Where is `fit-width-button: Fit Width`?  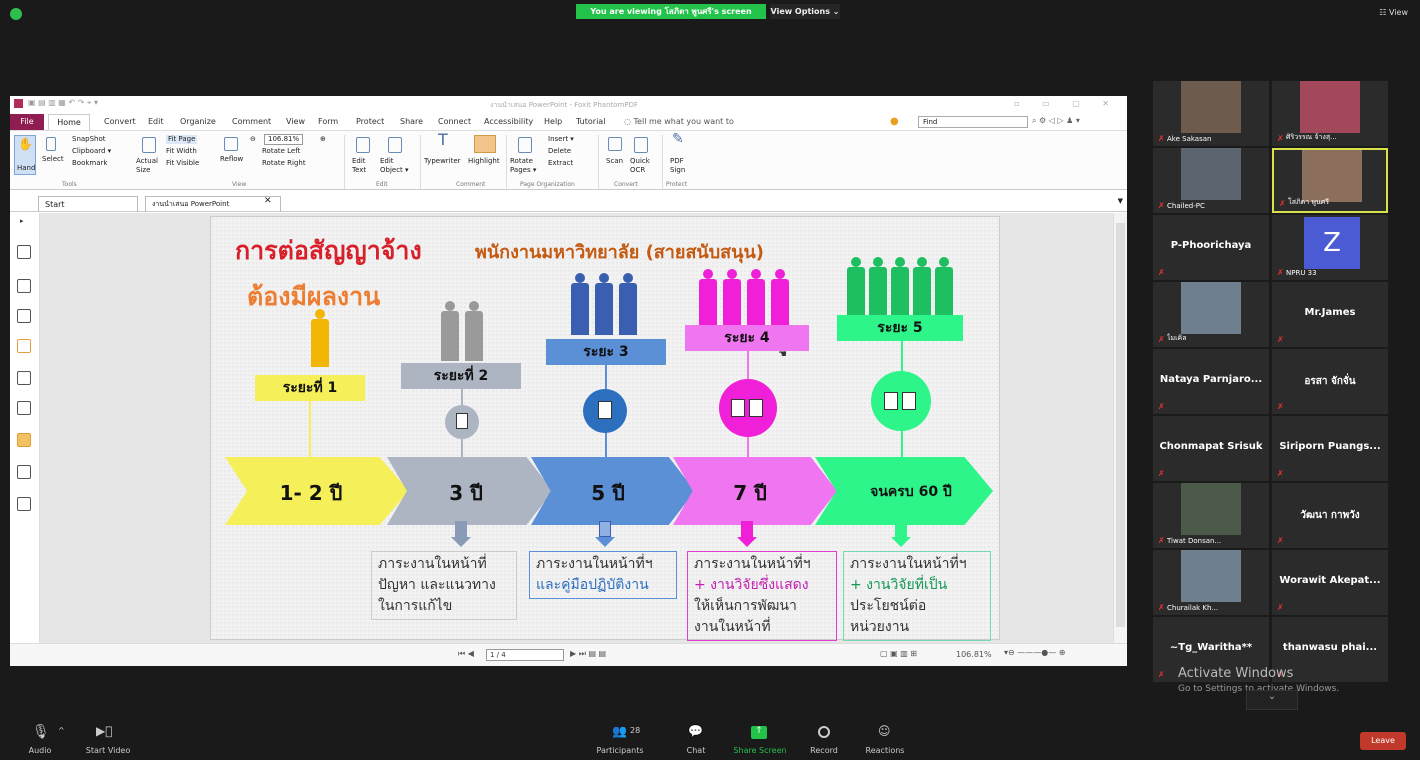
fit-width-button: Fit Width is located at coordinates (181, 151).